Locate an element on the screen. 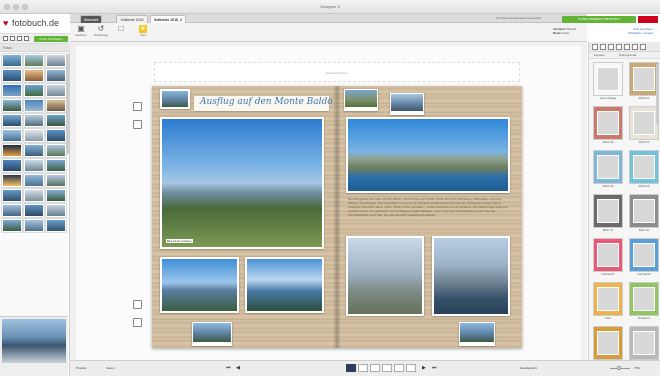 The height and width of the screenshot is (390, 660). copy-page-icon is located at coordinates (137, 304).